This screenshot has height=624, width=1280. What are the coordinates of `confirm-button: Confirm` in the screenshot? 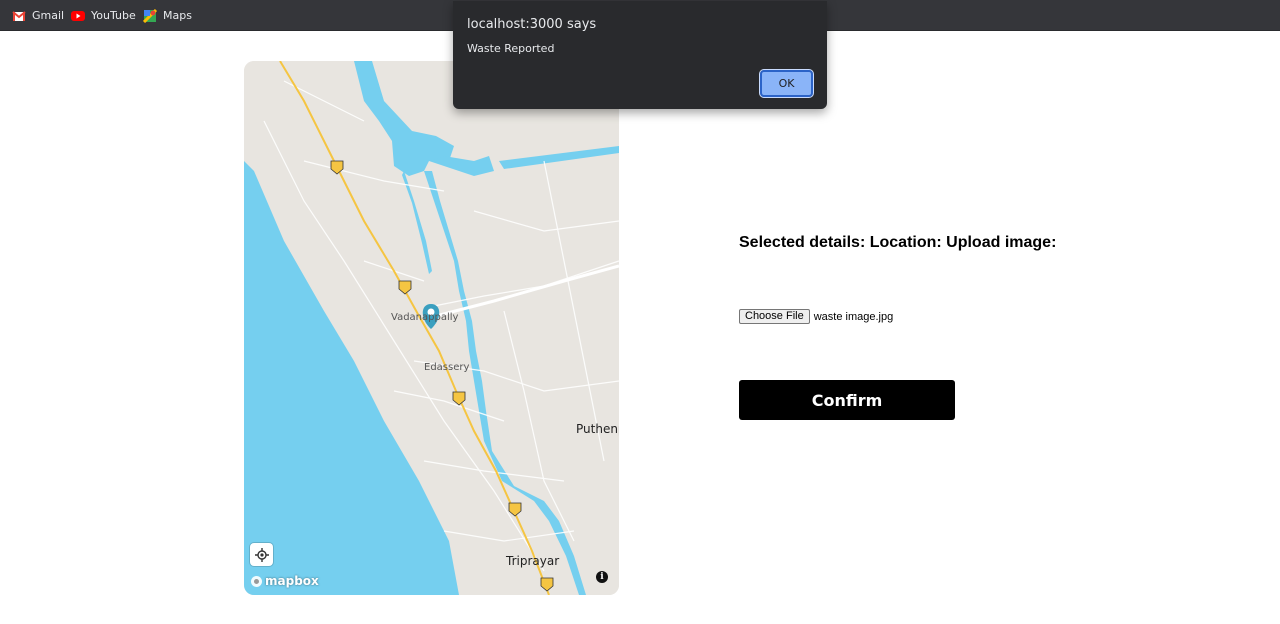 It's located at (847, 400).